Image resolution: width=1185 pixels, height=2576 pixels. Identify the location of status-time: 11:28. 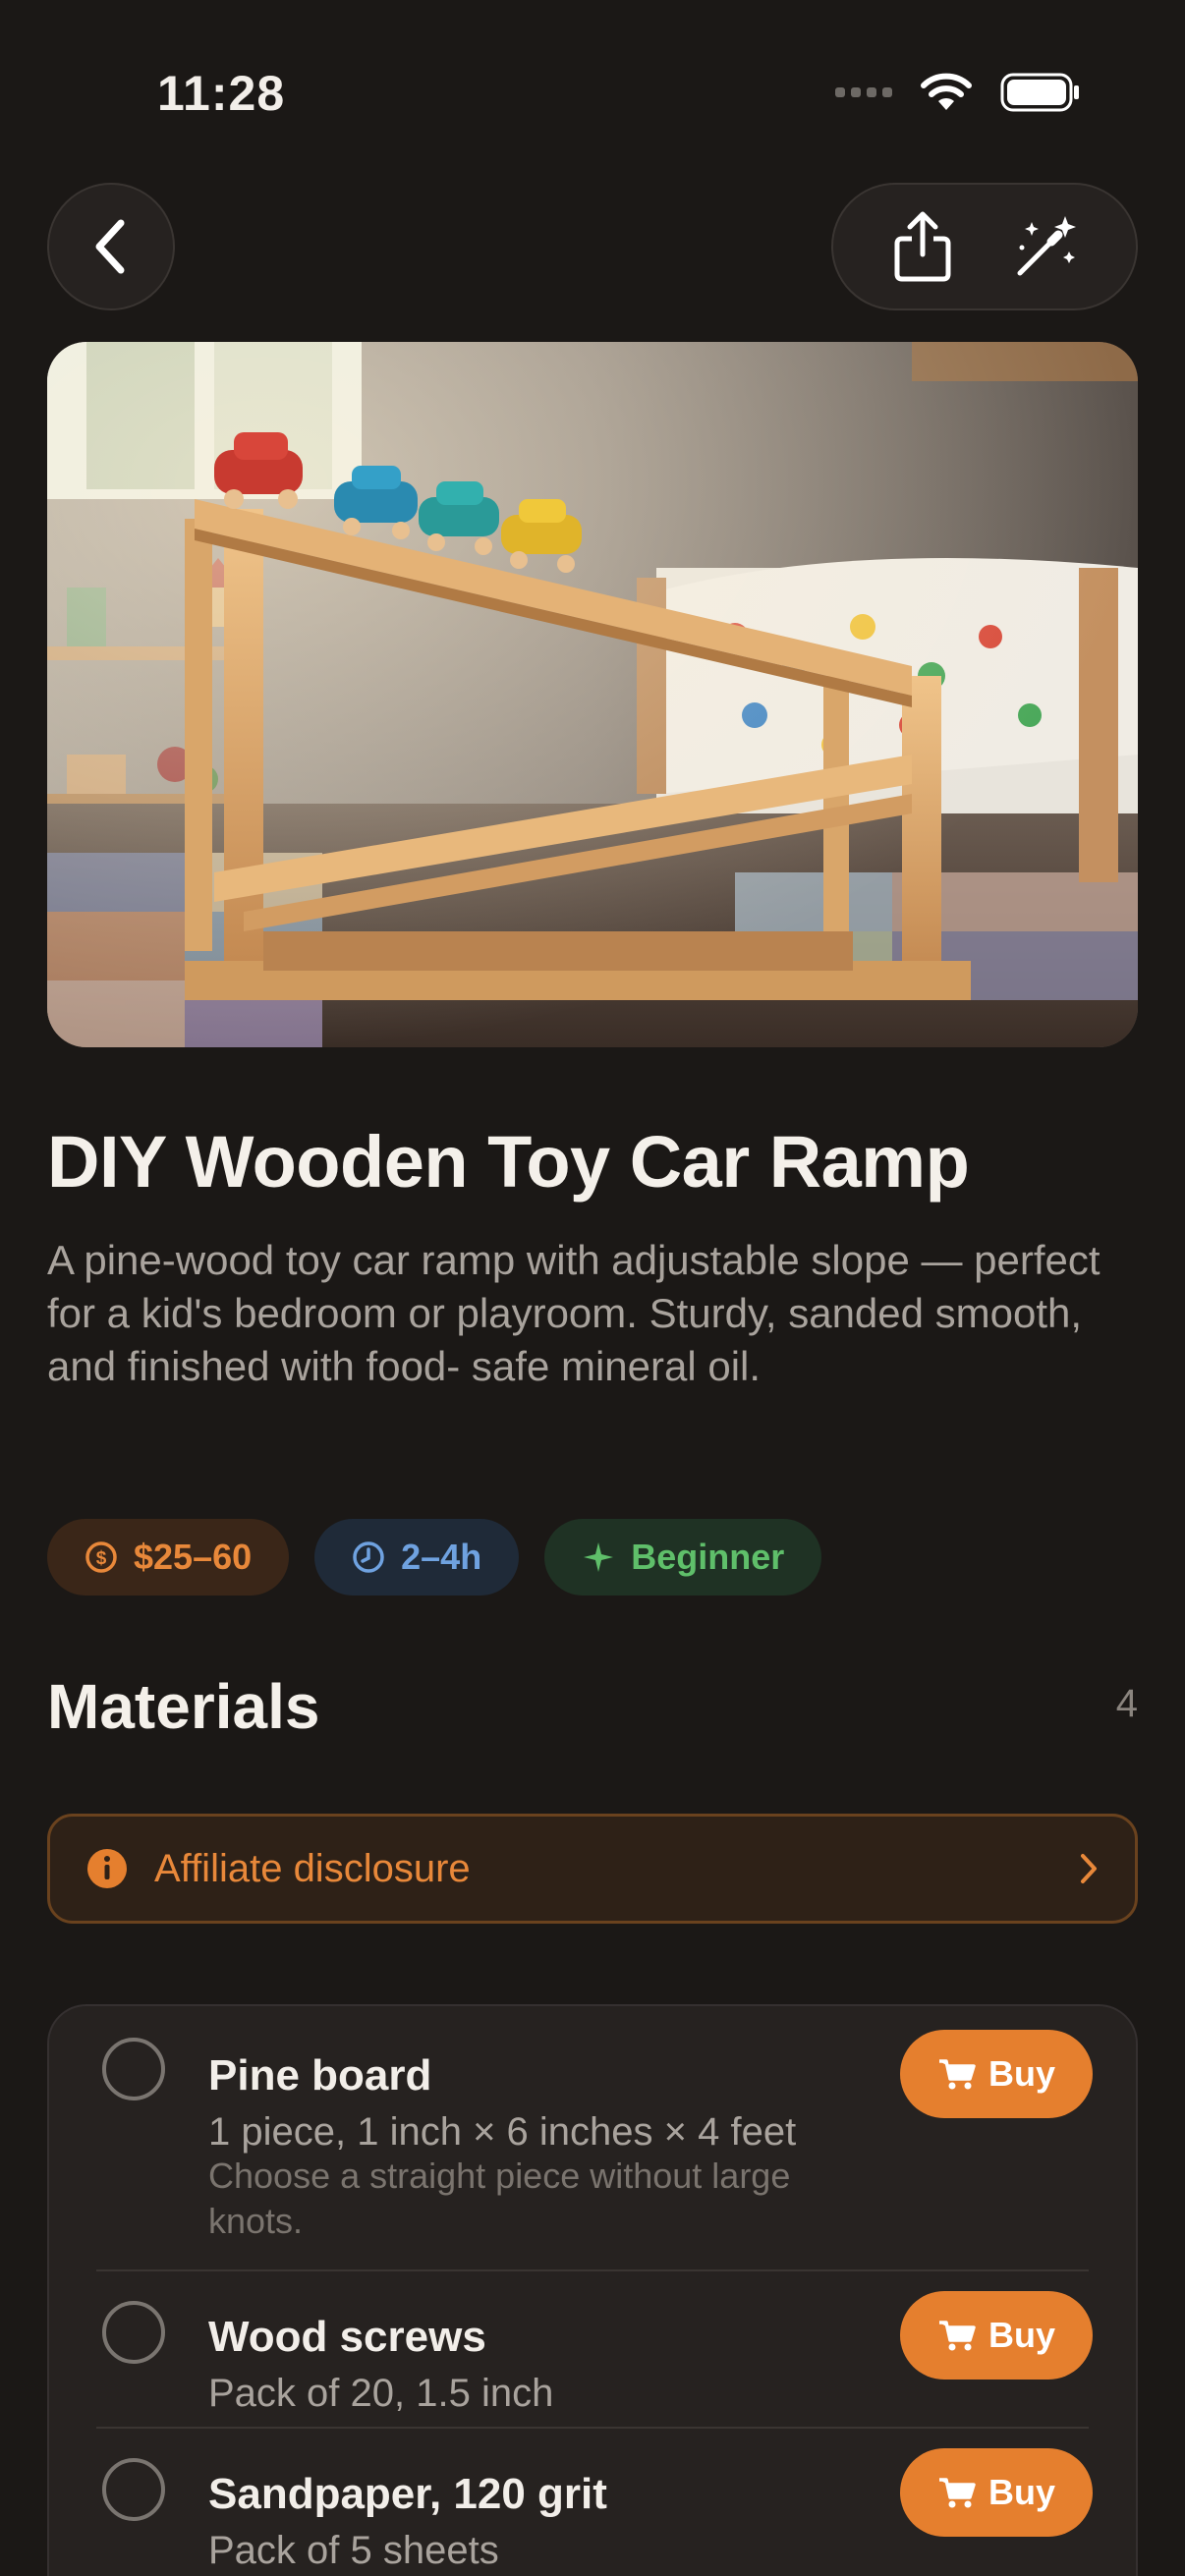
(222, 93).